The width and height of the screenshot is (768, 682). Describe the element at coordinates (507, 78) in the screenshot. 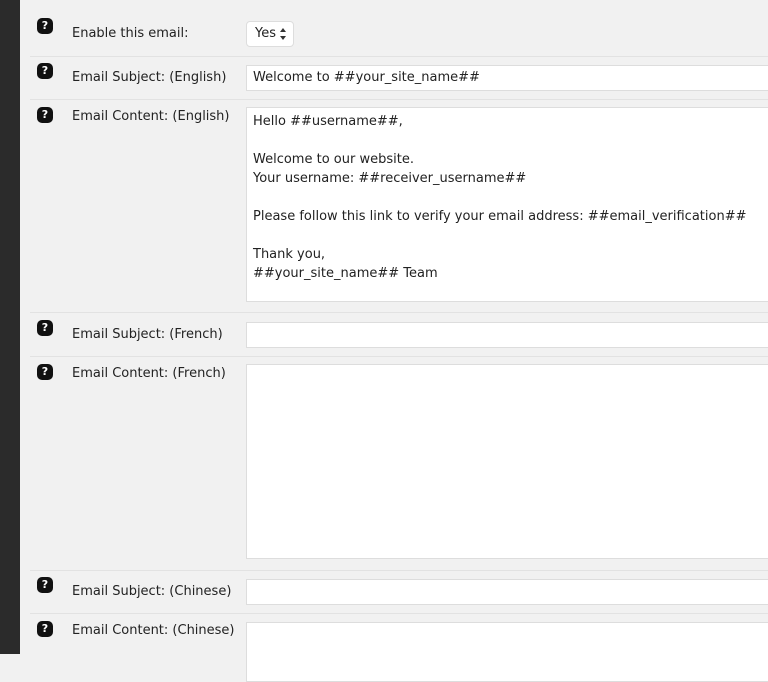

I see `subject-english-input: Welcome to ##your_site_name##` at that location.